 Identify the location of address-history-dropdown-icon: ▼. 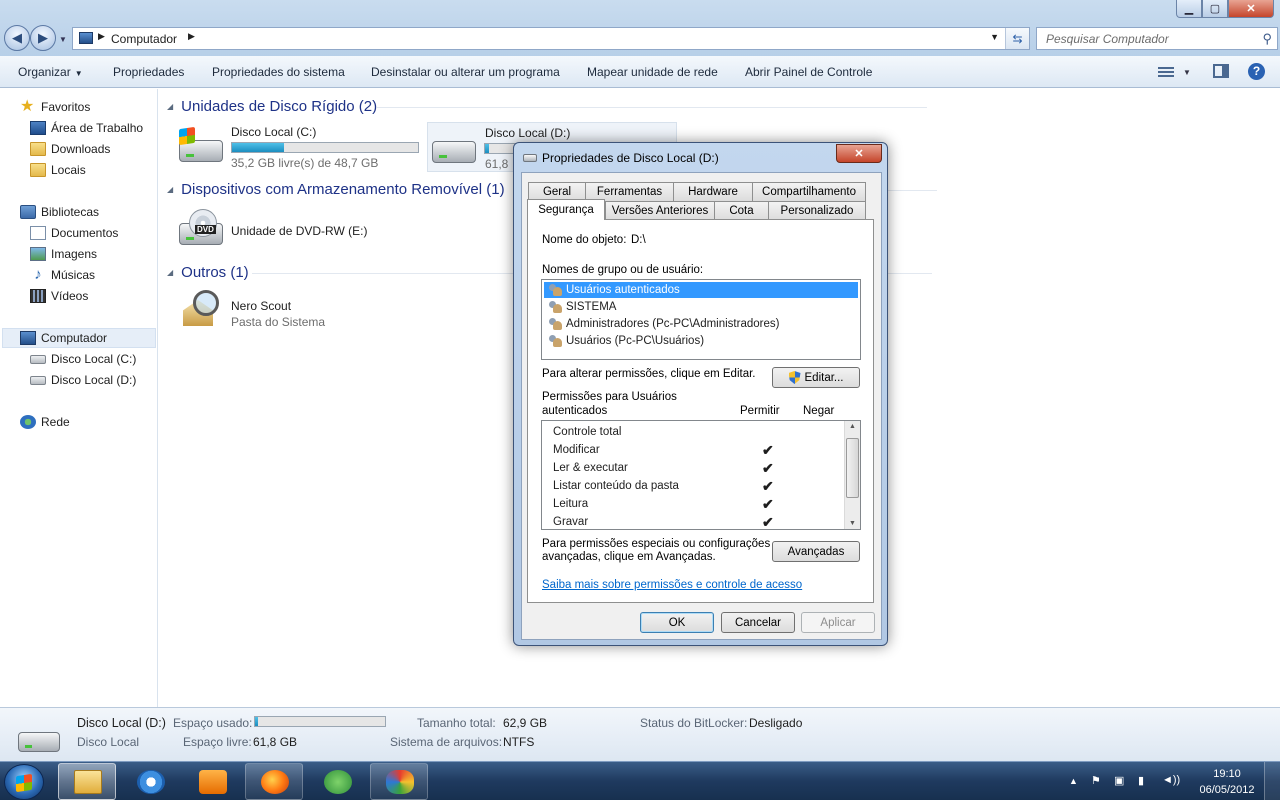
(994, 37).